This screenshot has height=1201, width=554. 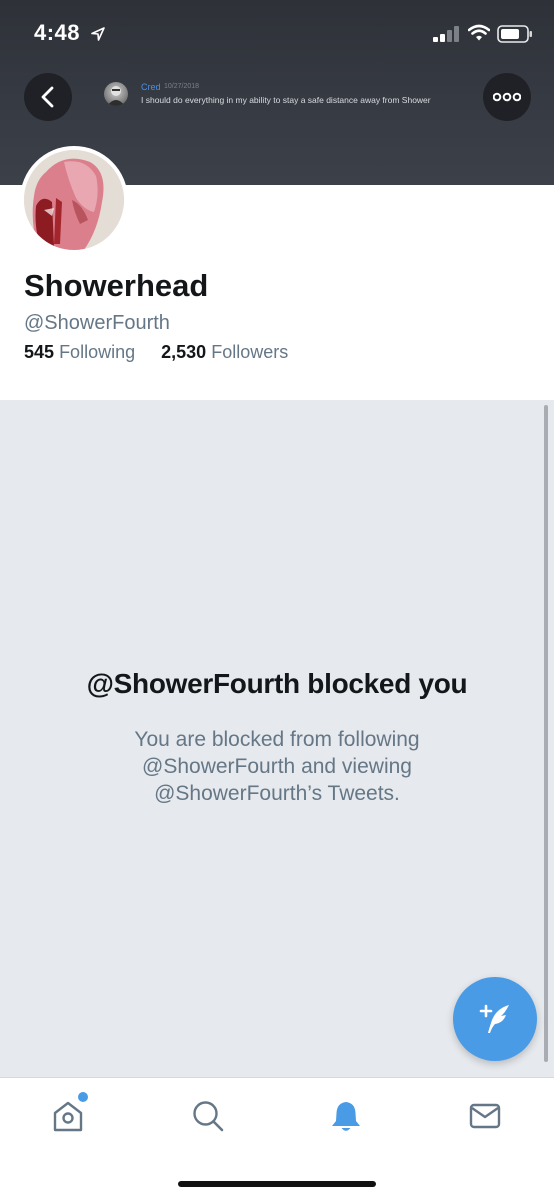 What do you see at coordinates (39, 352) in the screenshot?
I see `following-count: 545` at bounding box center [39, 352].